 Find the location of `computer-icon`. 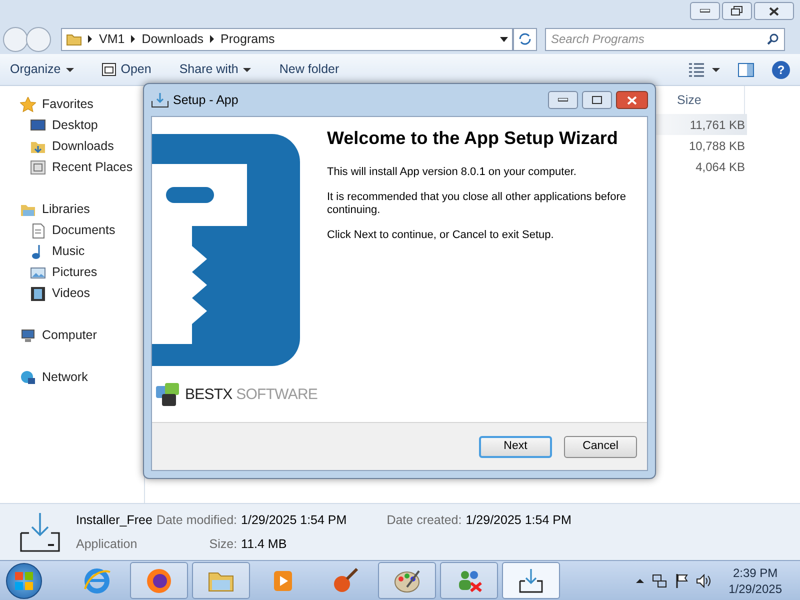

computer-icon is located at coordinates (28, 336).